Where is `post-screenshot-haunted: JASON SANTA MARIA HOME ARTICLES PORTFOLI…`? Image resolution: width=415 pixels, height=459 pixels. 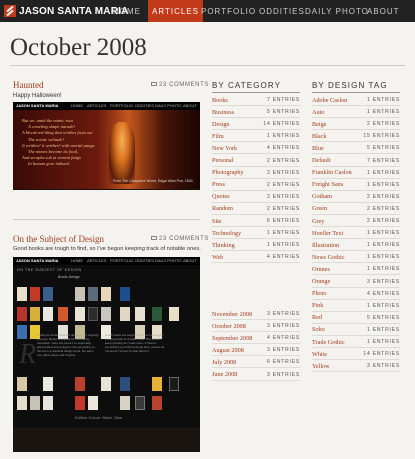 post-screenshot-haunted: JASON SANTA MARIA HOME ARTICLES PORTFOLI… is located at coordinates (106, 146).